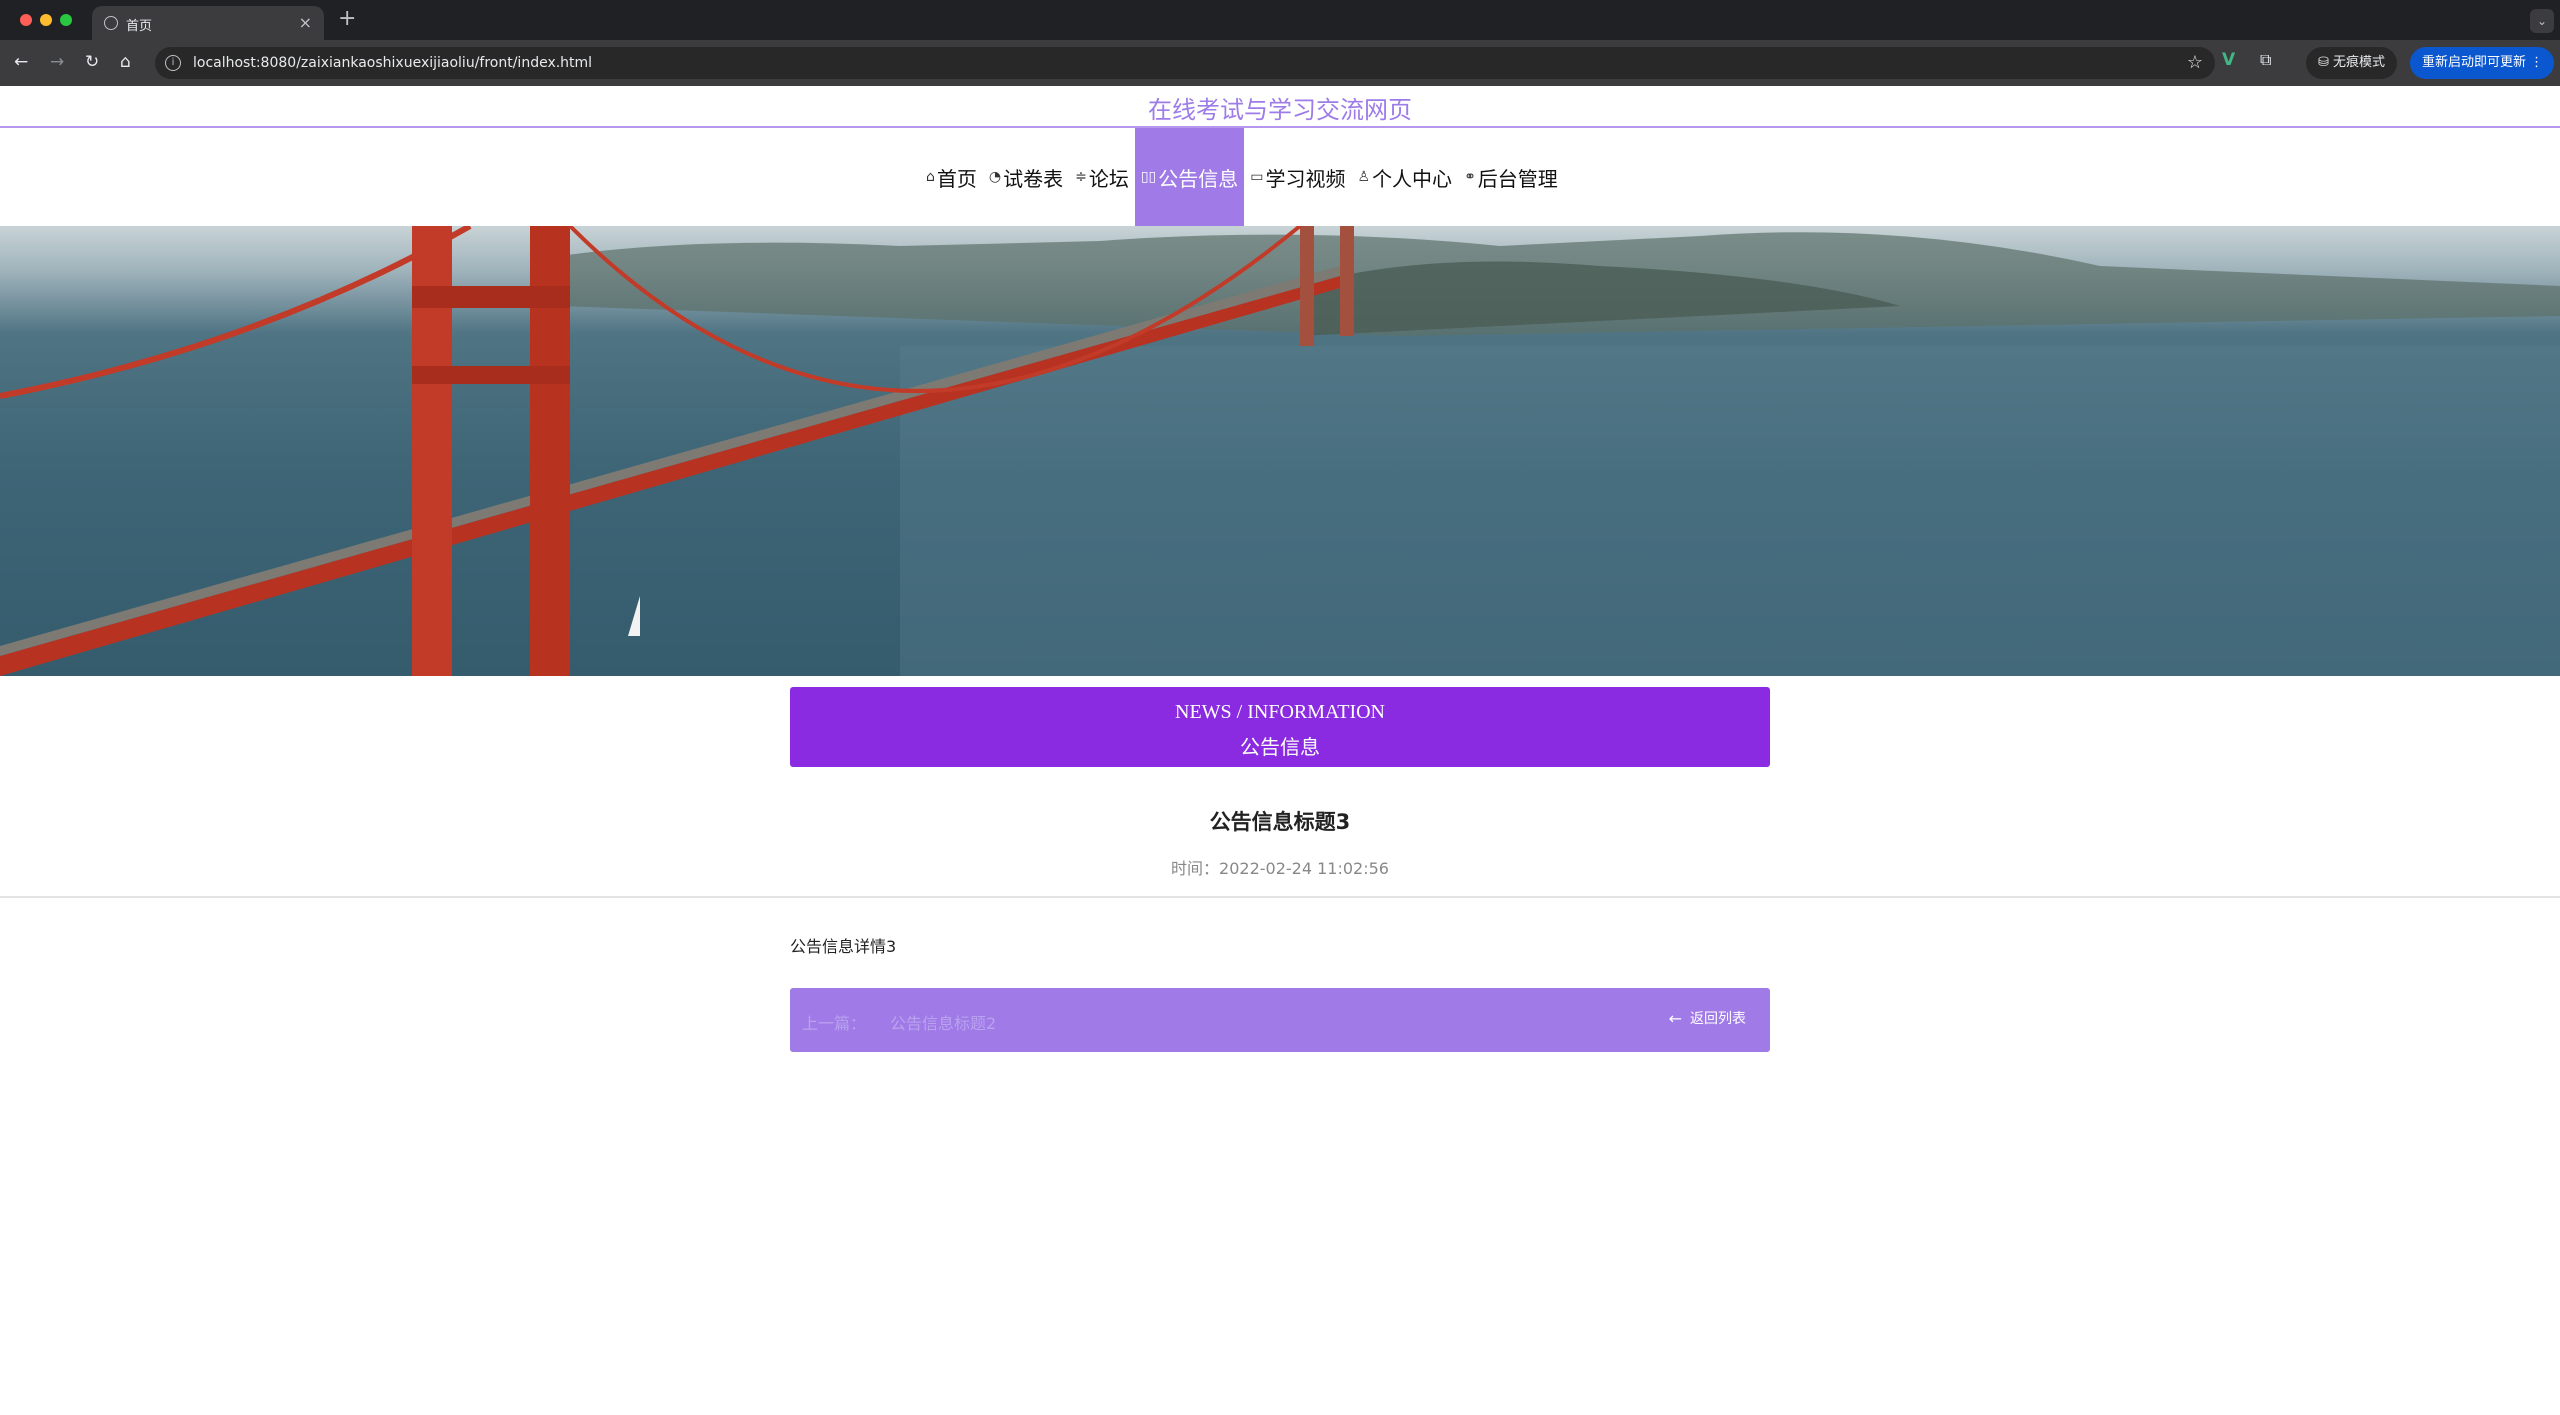 The width and height of the screenshot is (2560, 1415). I want to click on new-tab-button: +, so click(347, 18).